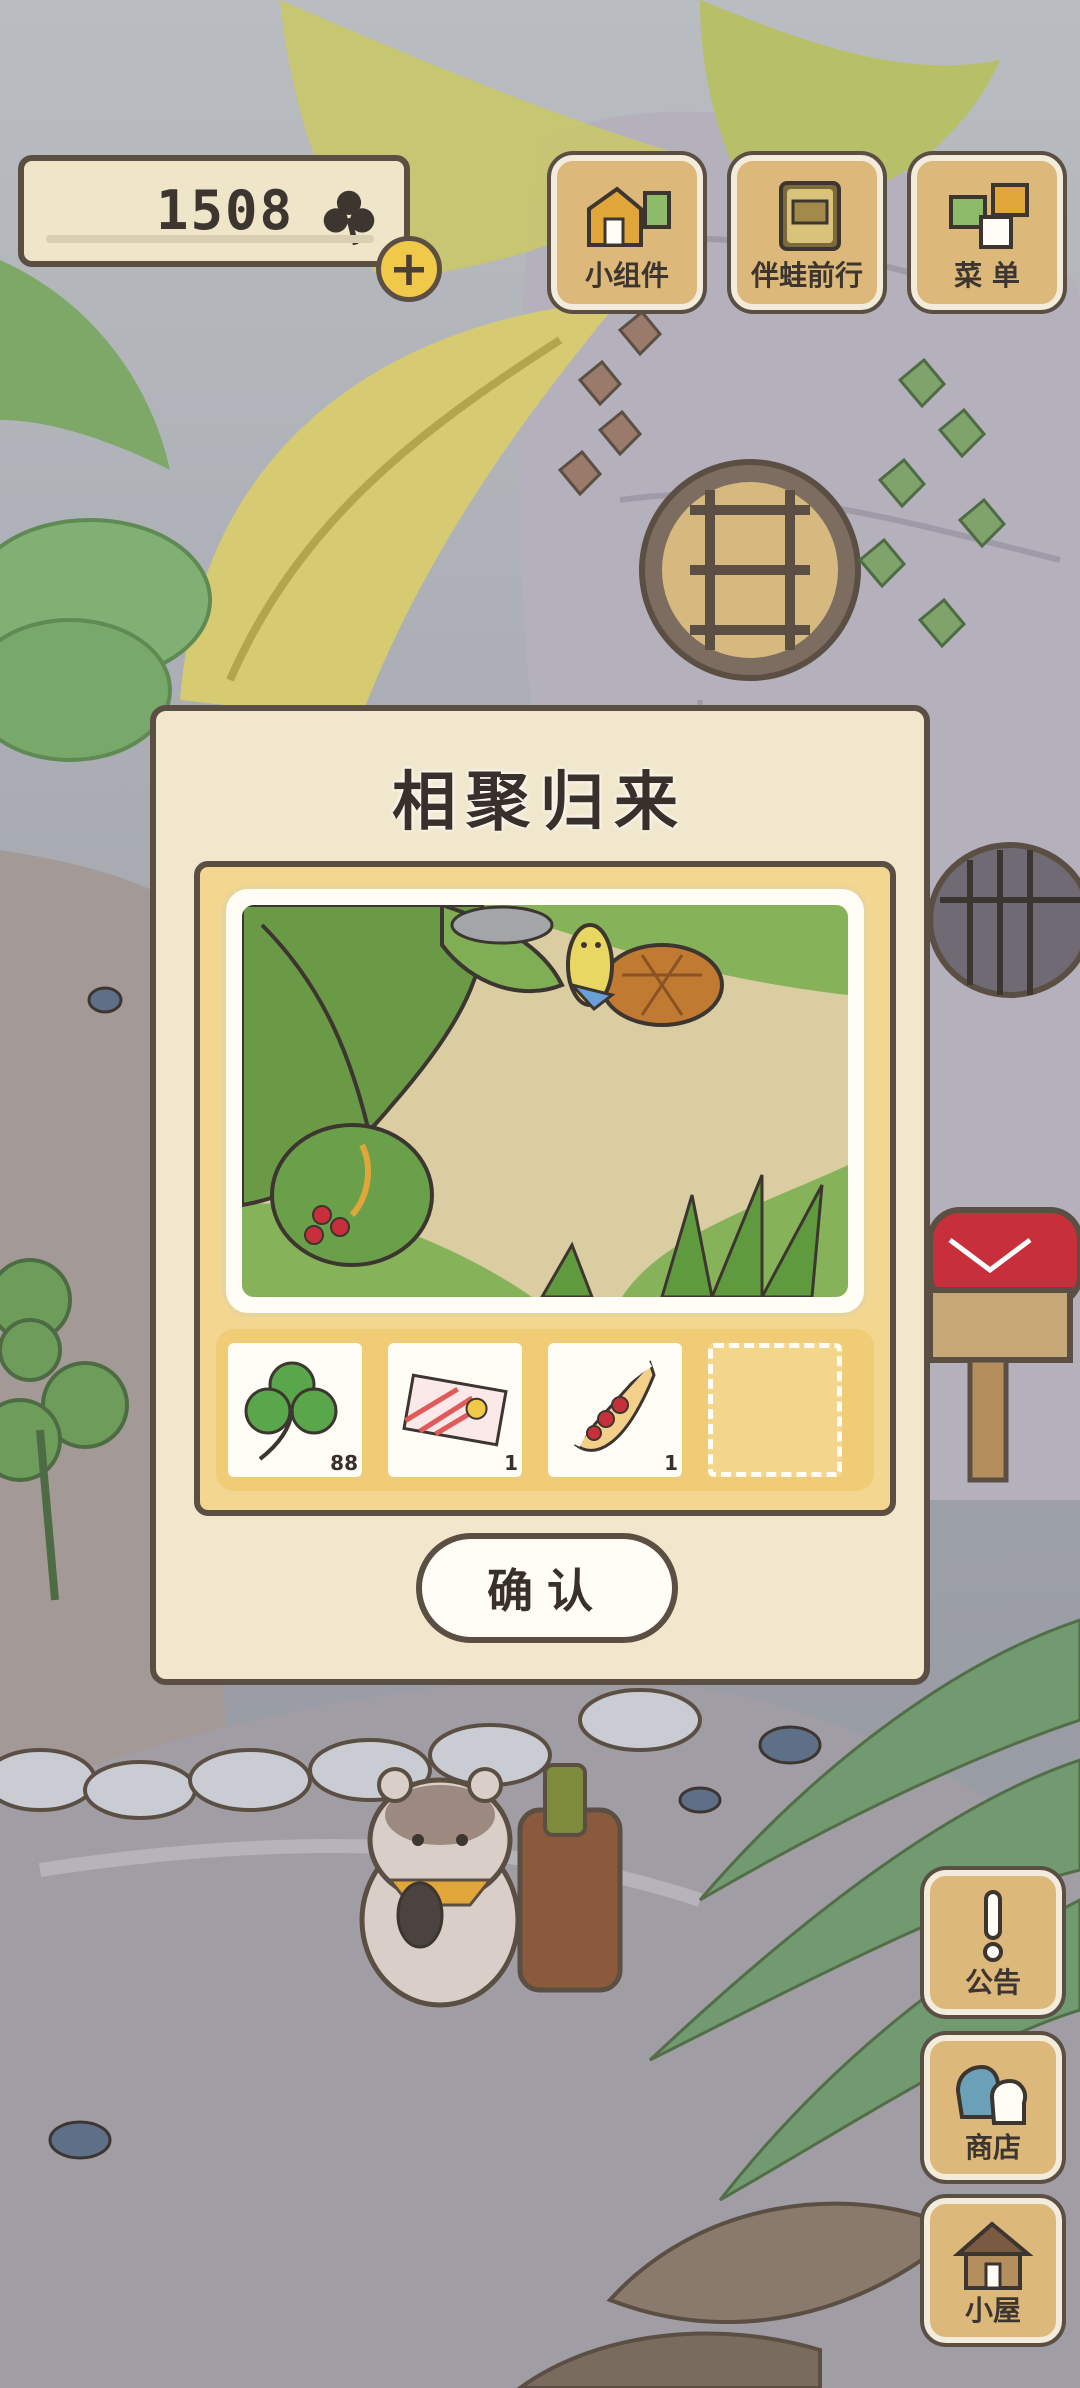 The image size is (1080, 2388). I want to click on souvenir-photo, so click(545, 1101).